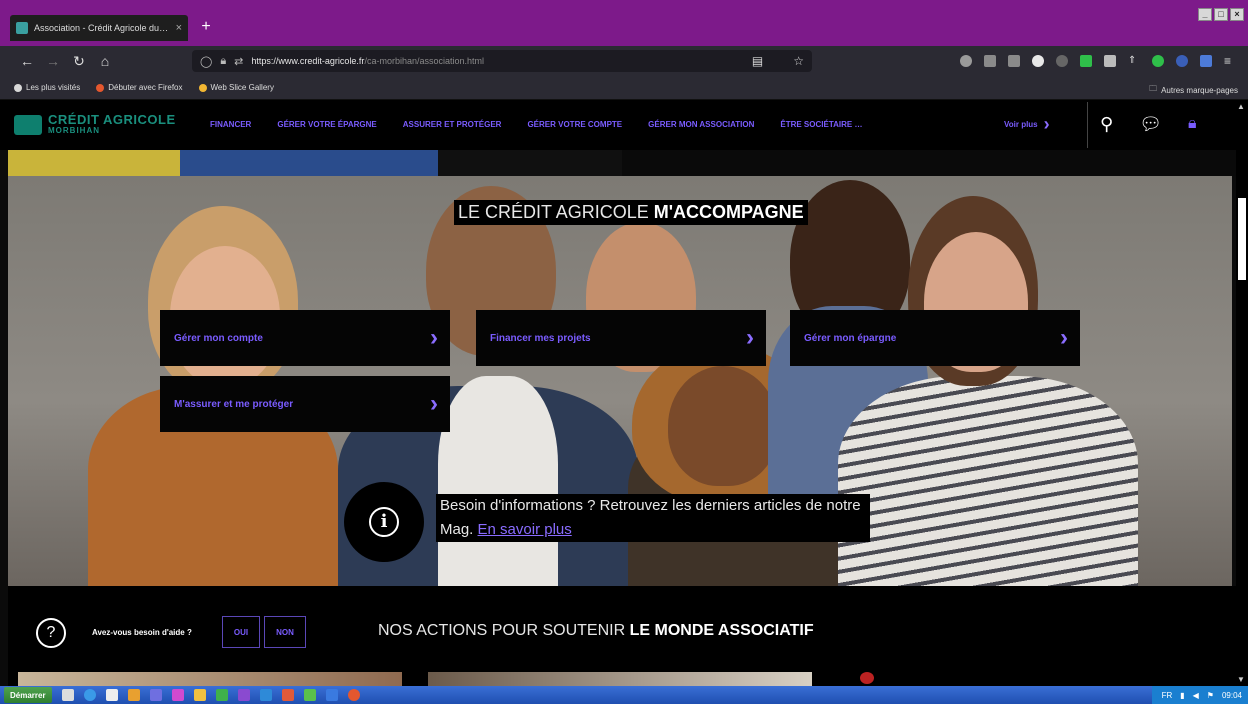  I want to click on logo-text: CRÉDIT AGRICOLE MORBIHAN, so click(112, 124).